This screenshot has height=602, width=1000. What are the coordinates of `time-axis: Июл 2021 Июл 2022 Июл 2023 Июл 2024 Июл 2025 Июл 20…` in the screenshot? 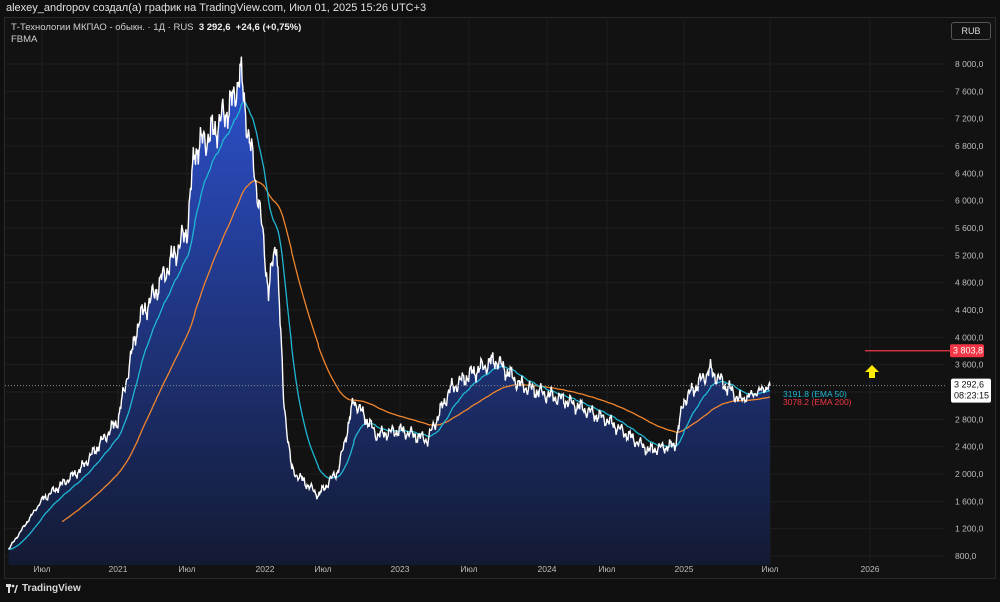 It's located at (456, 569).